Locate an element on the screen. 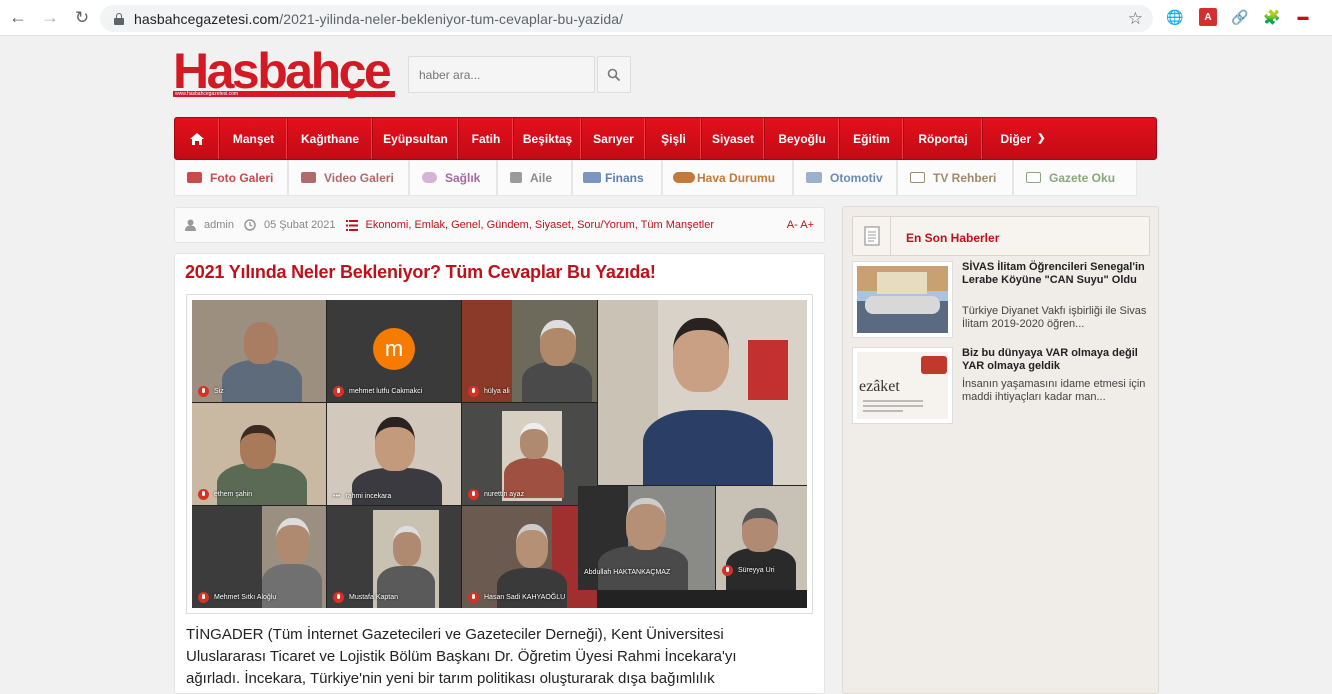 The height and width of the screenshot is (694, 1332). participant-tile: Mehmet Sıtkı Aloğlu is located at coordinates (259, 557).